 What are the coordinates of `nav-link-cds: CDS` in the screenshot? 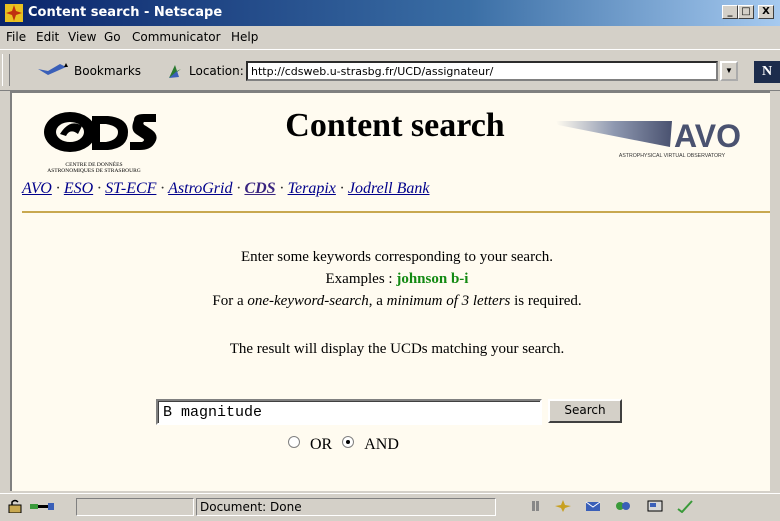 It's located at (259, 188).